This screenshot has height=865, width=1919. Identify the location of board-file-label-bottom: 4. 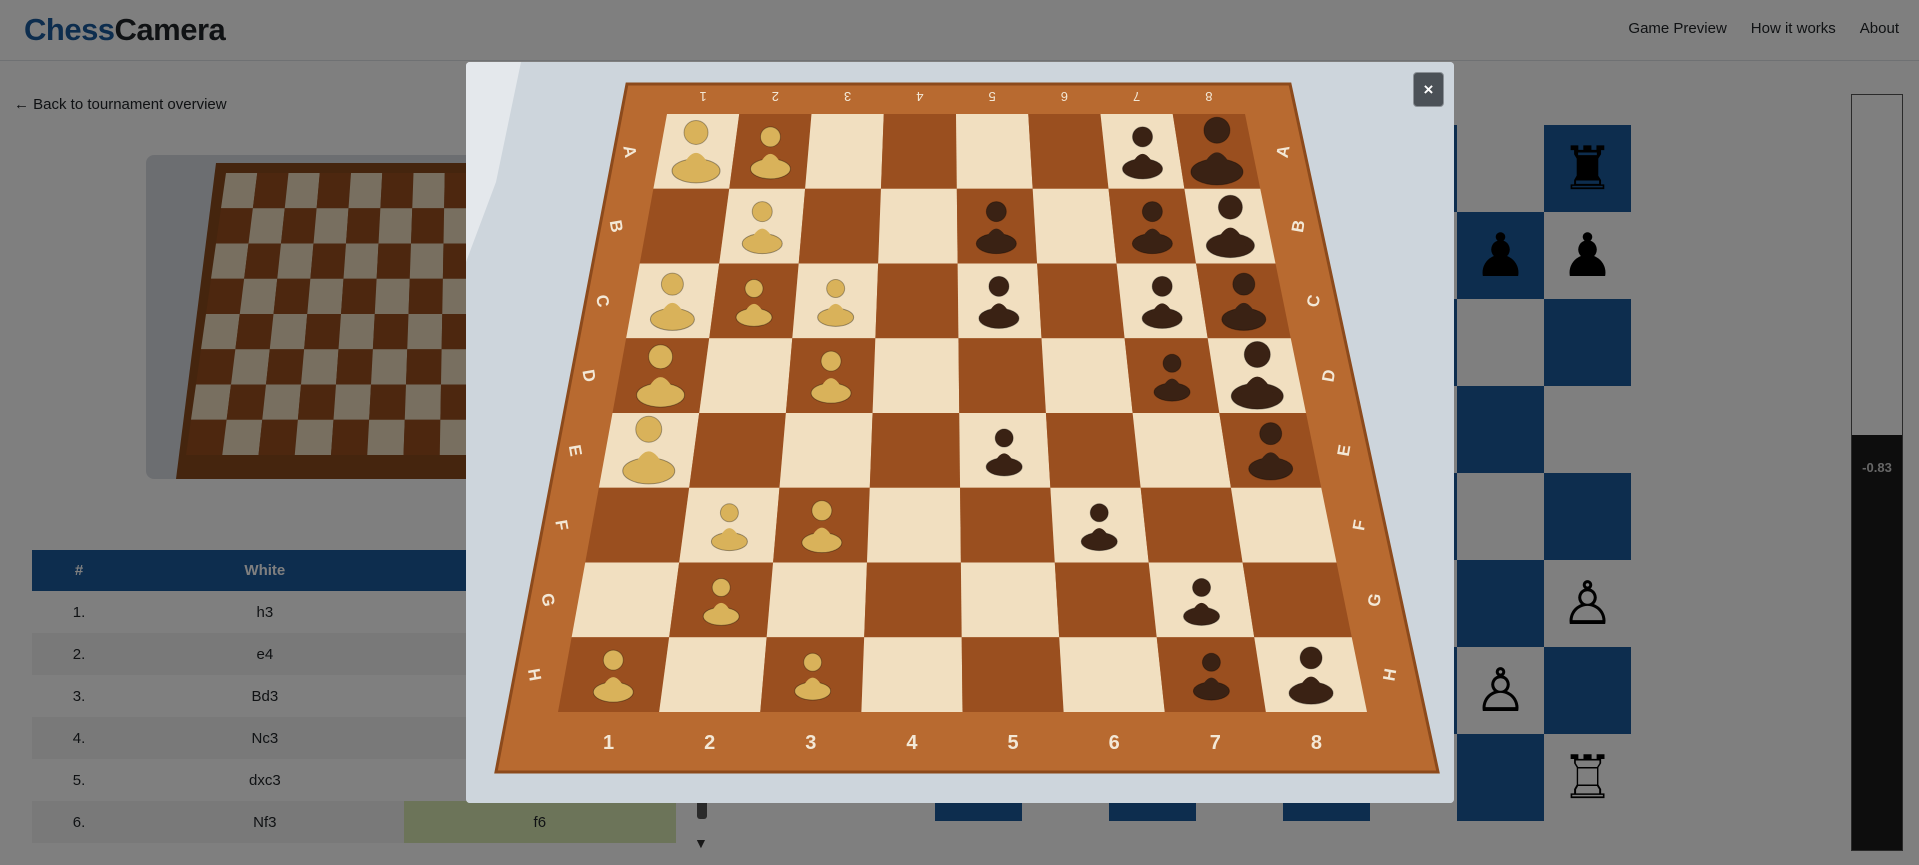
(912, 743).